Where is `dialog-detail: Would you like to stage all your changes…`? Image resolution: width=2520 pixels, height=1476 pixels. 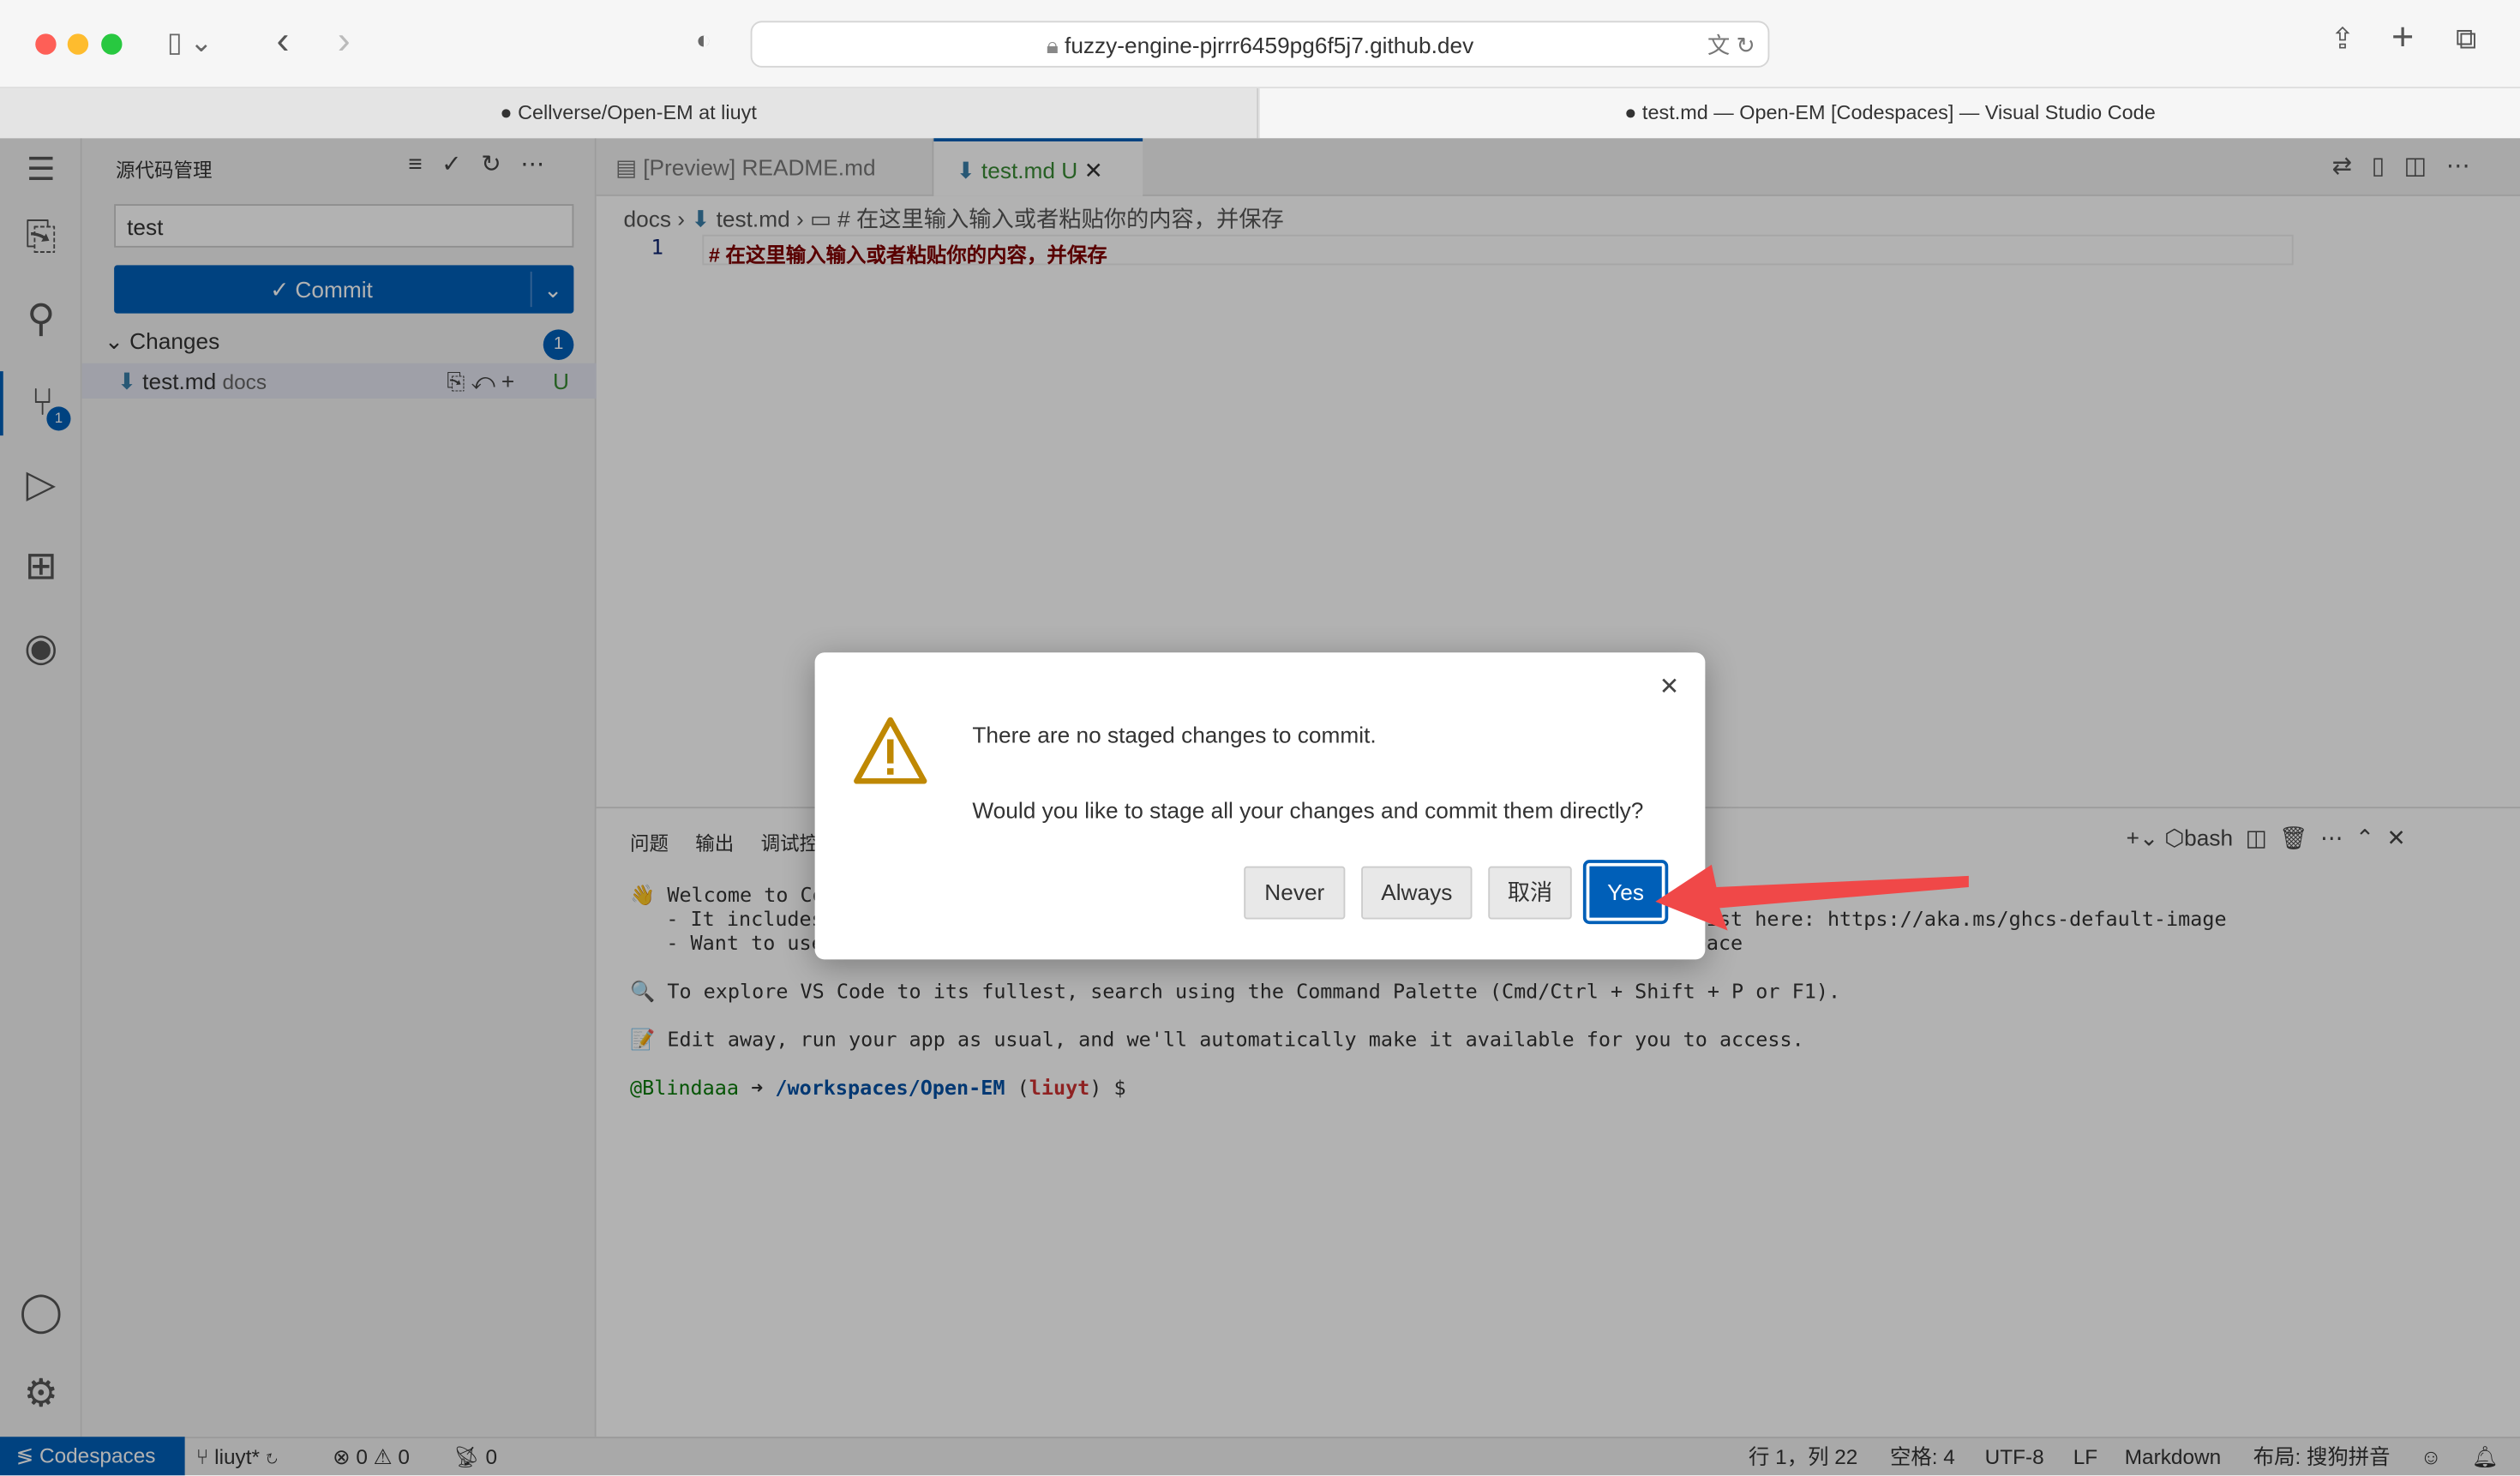
dialog-detail: Would you like to stage all your changes… is located at coordinates (1308, 810).